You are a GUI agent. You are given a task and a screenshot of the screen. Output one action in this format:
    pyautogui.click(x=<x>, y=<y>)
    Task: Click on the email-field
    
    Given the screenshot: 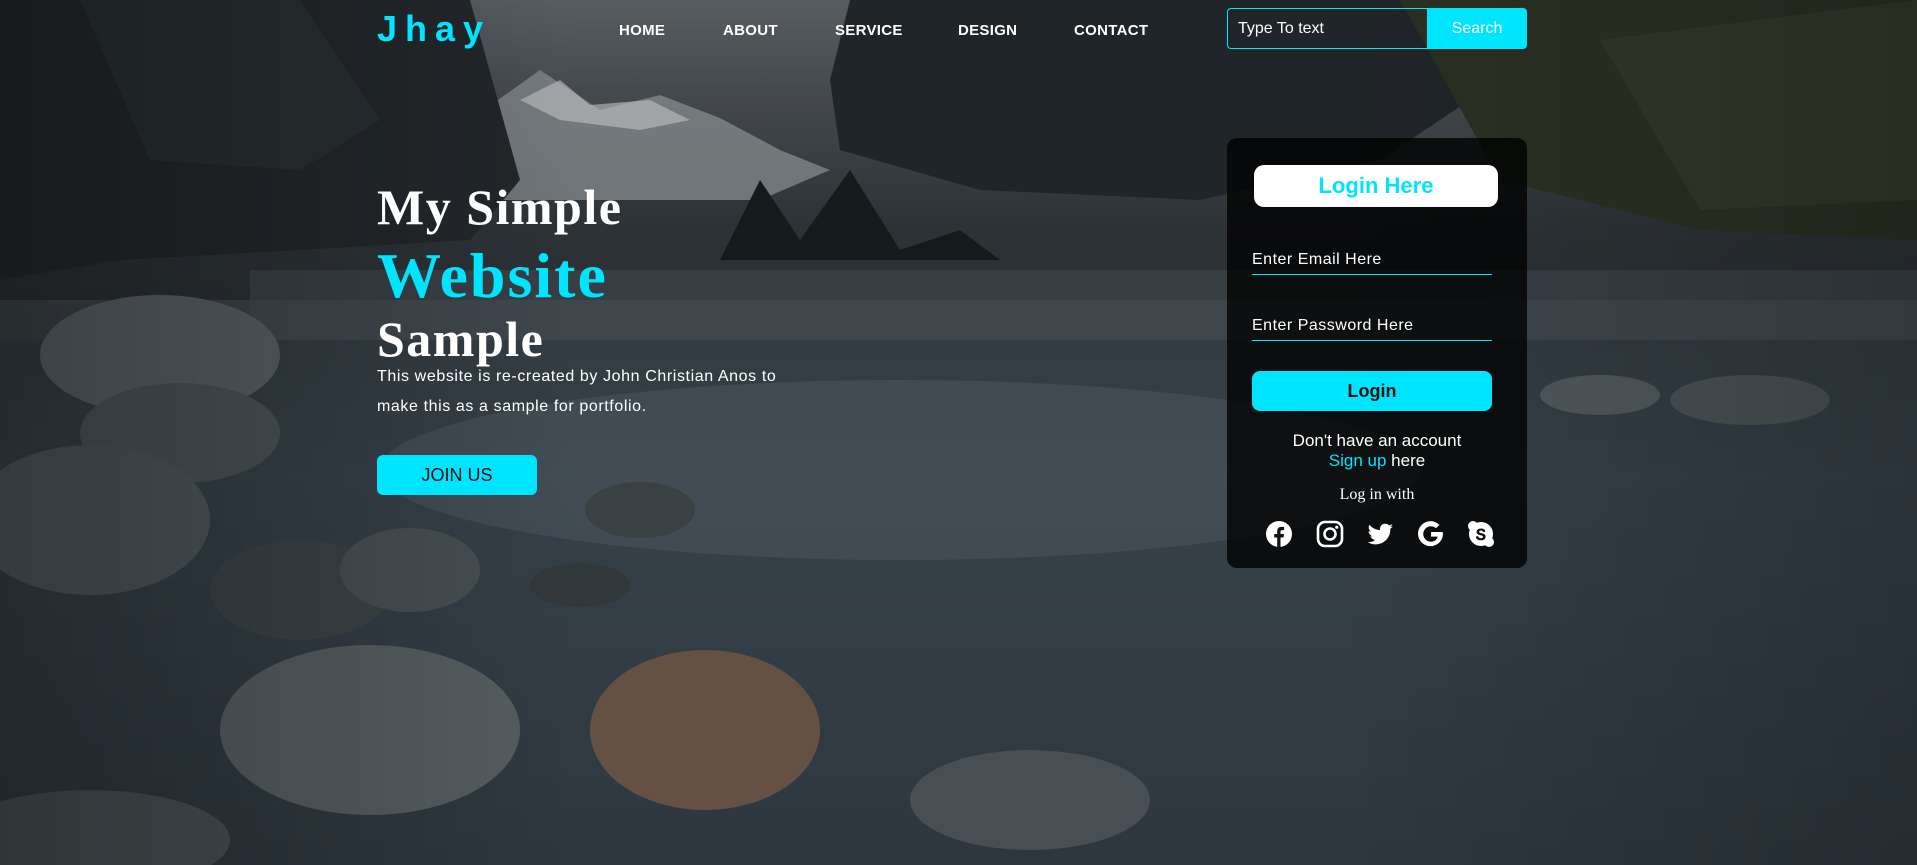 What is the action you would take?
    pyautogui.click(x=1372, y=260)
    